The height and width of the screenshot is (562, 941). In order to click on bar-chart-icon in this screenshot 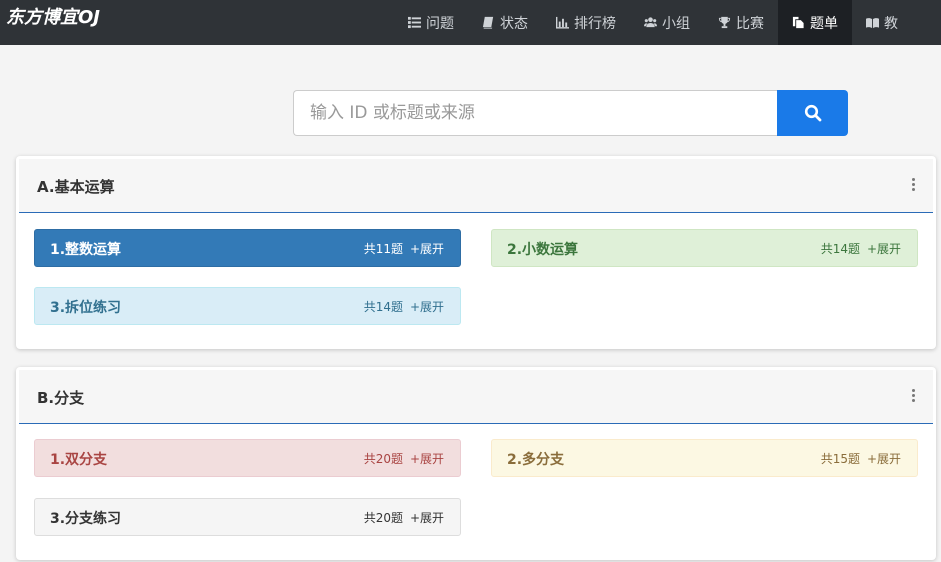, I will do `click(562, 23)`.